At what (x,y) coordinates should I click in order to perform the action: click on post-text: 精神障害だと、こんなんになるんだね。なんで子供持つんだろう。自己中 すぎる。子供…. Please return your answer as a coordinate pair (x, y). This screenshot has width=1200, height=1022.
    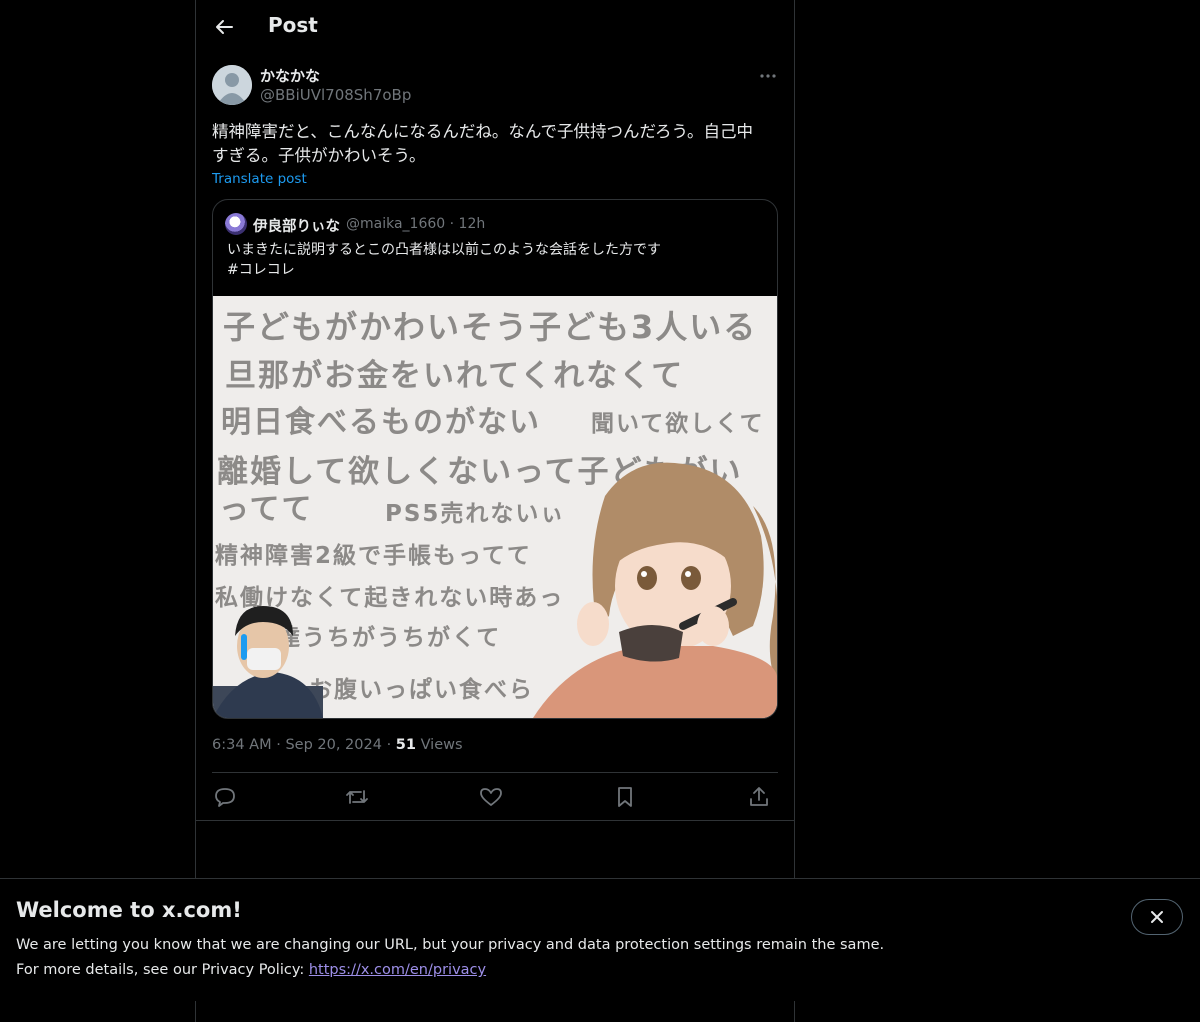
    Looking at the image, I should click on (495, 144).